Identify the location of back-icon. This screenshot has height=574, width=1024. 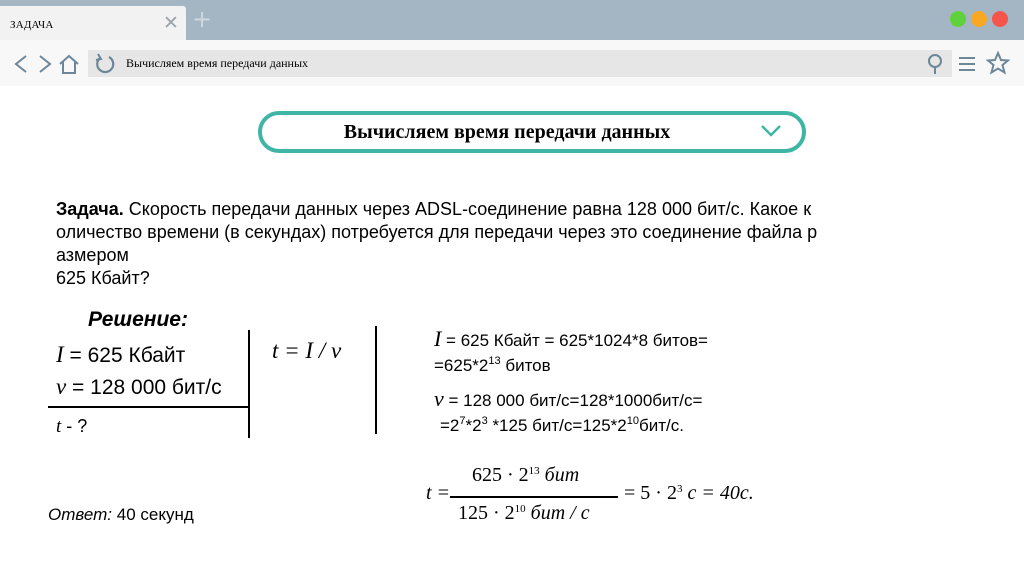
(21, 64).